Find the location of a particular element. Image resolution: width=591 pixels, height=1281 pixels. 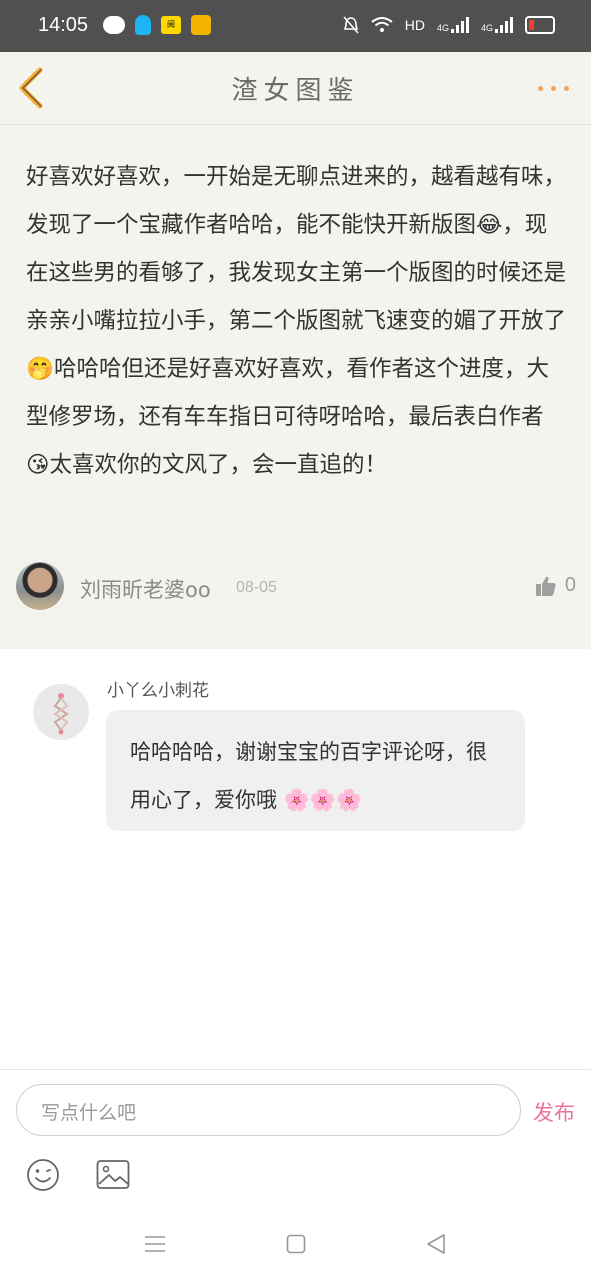

avatar-image is located at coordinates (61, 712).